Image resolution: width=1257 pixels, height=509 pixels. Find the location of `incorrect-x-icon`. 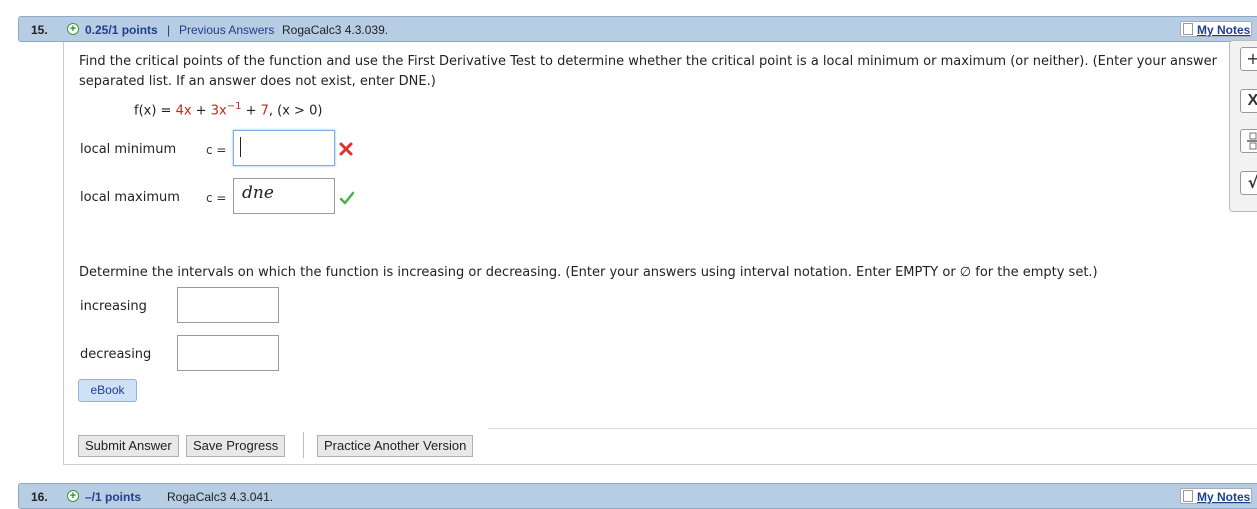

incorrect-x-icon is located at coordinates (346, 149).